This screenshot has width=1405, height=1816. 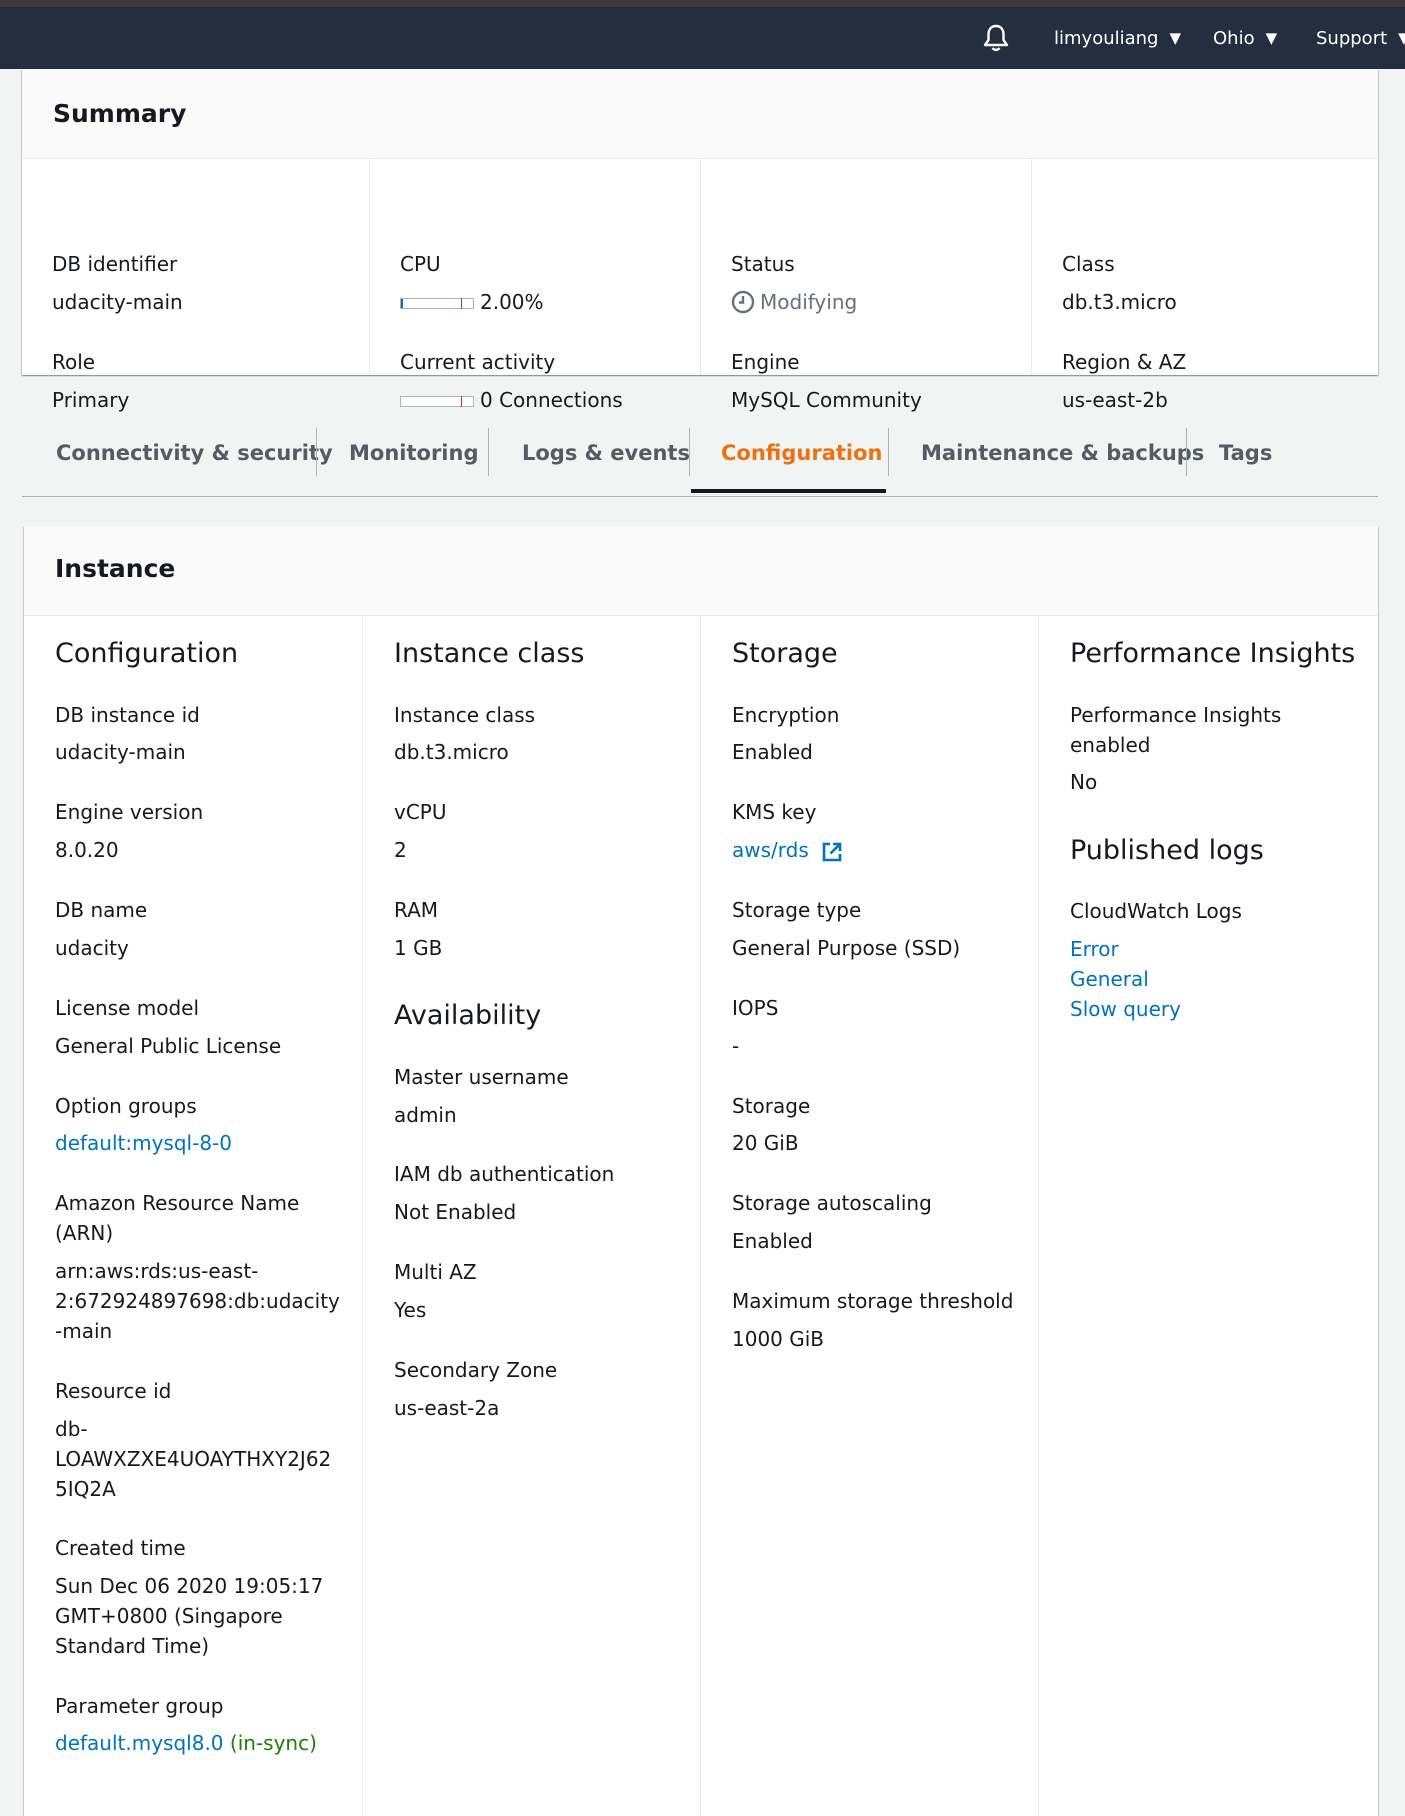 I want to click on storage-type-label: Storage type, so click(x=797, y=910).